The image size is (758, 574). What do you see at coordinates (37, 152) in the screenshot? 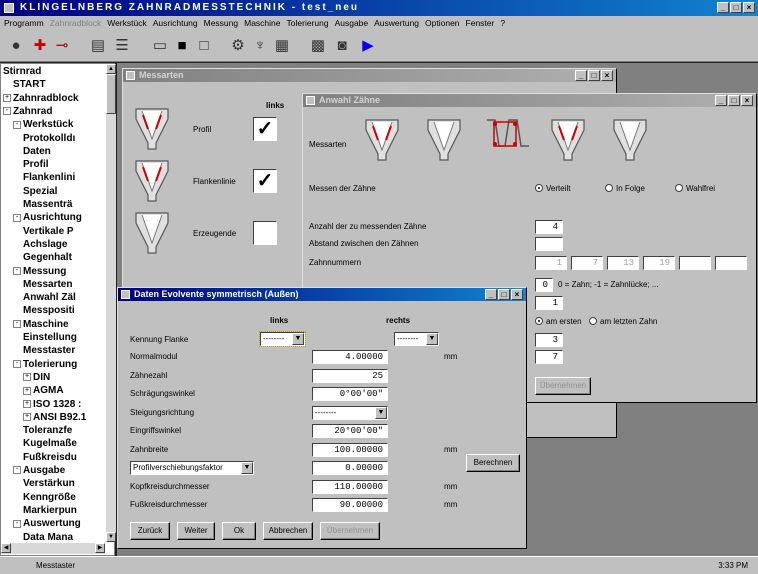
I see `tree-node: Daten` at bounding box center [37, 152].